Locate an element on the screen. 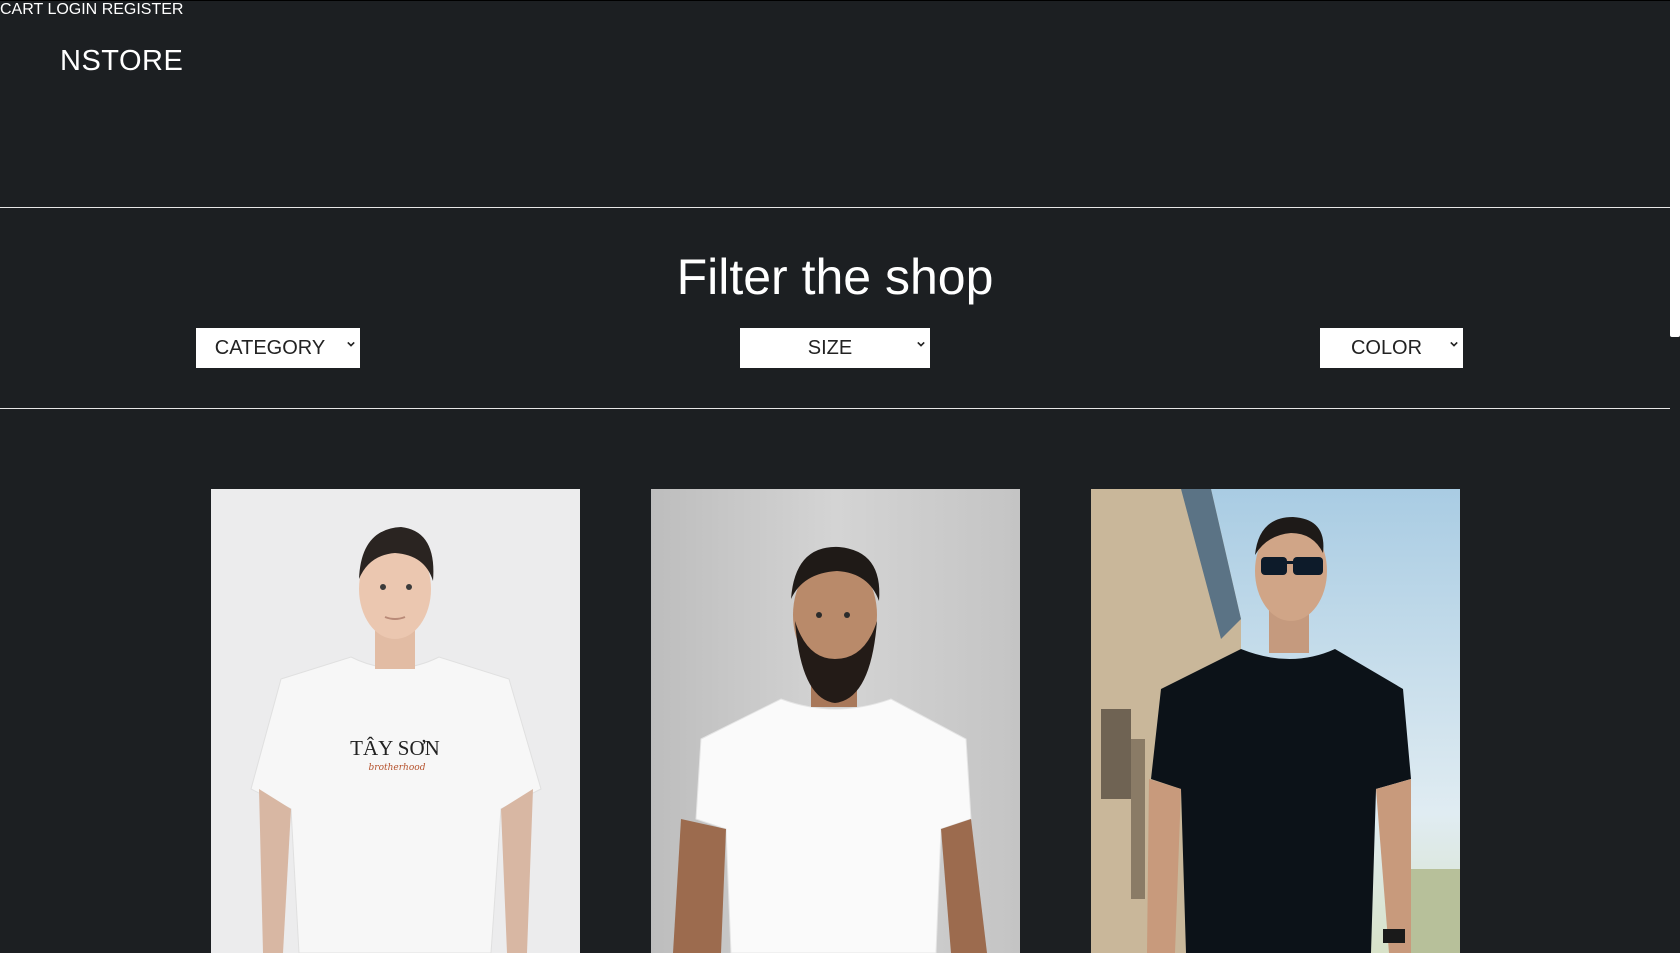  color-select: COLOR is located at coordinates (1391, 348).